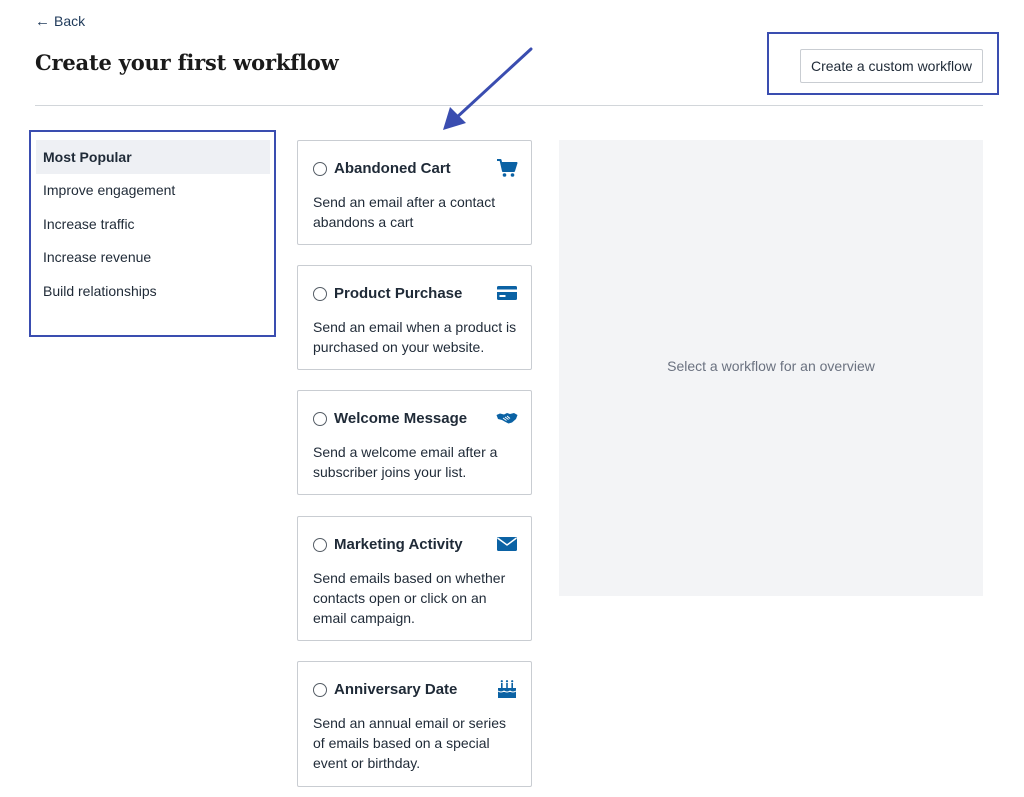  Describe the element at coordinates (153, 157) in the screenshot. I see `sidebar-item-most-popular: Most Popular` at that location.